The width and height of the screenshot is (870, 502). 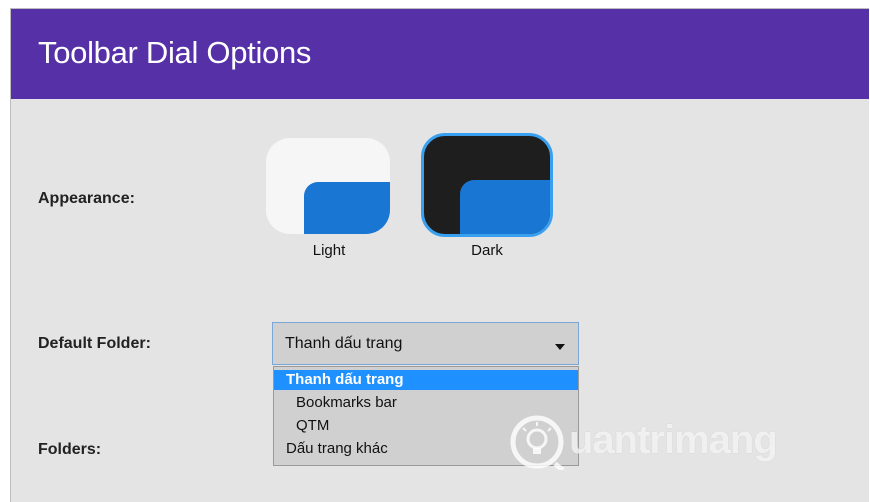 What do you see at coordinates (86, 198) in the screenshot?
I see `appearance-label: Appearance:` at bounding box center [86, 198].